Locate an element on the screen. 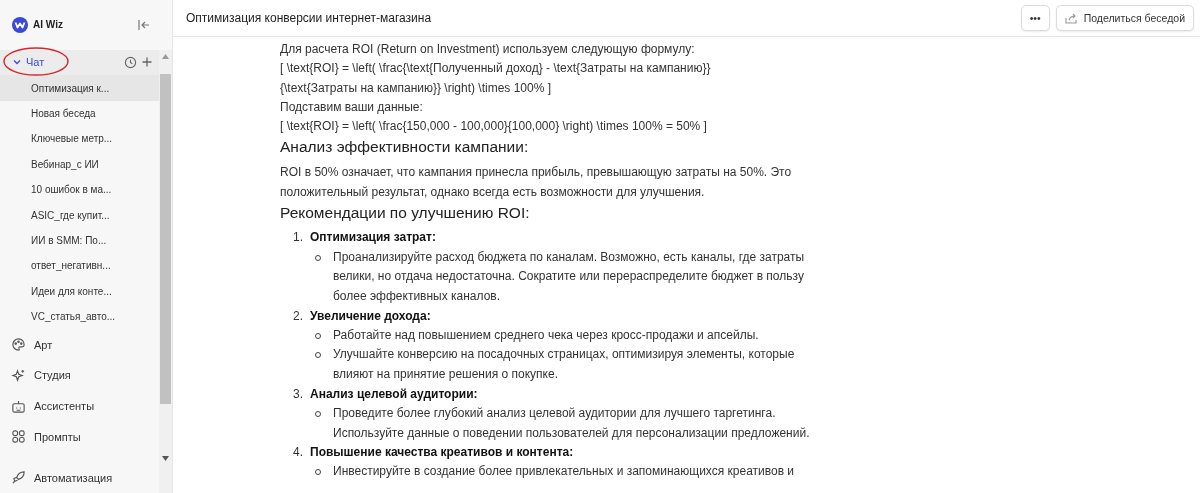 The image size is (1200, 493). more-button: ••• is located at coordinates (1035, 18).